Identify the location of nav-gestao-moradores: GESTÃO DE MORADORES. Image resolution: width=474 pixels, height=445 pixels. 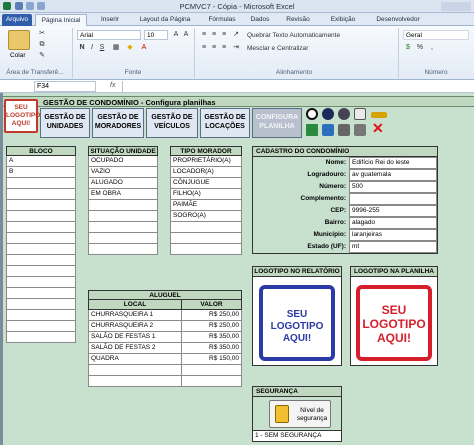
(118, 123).